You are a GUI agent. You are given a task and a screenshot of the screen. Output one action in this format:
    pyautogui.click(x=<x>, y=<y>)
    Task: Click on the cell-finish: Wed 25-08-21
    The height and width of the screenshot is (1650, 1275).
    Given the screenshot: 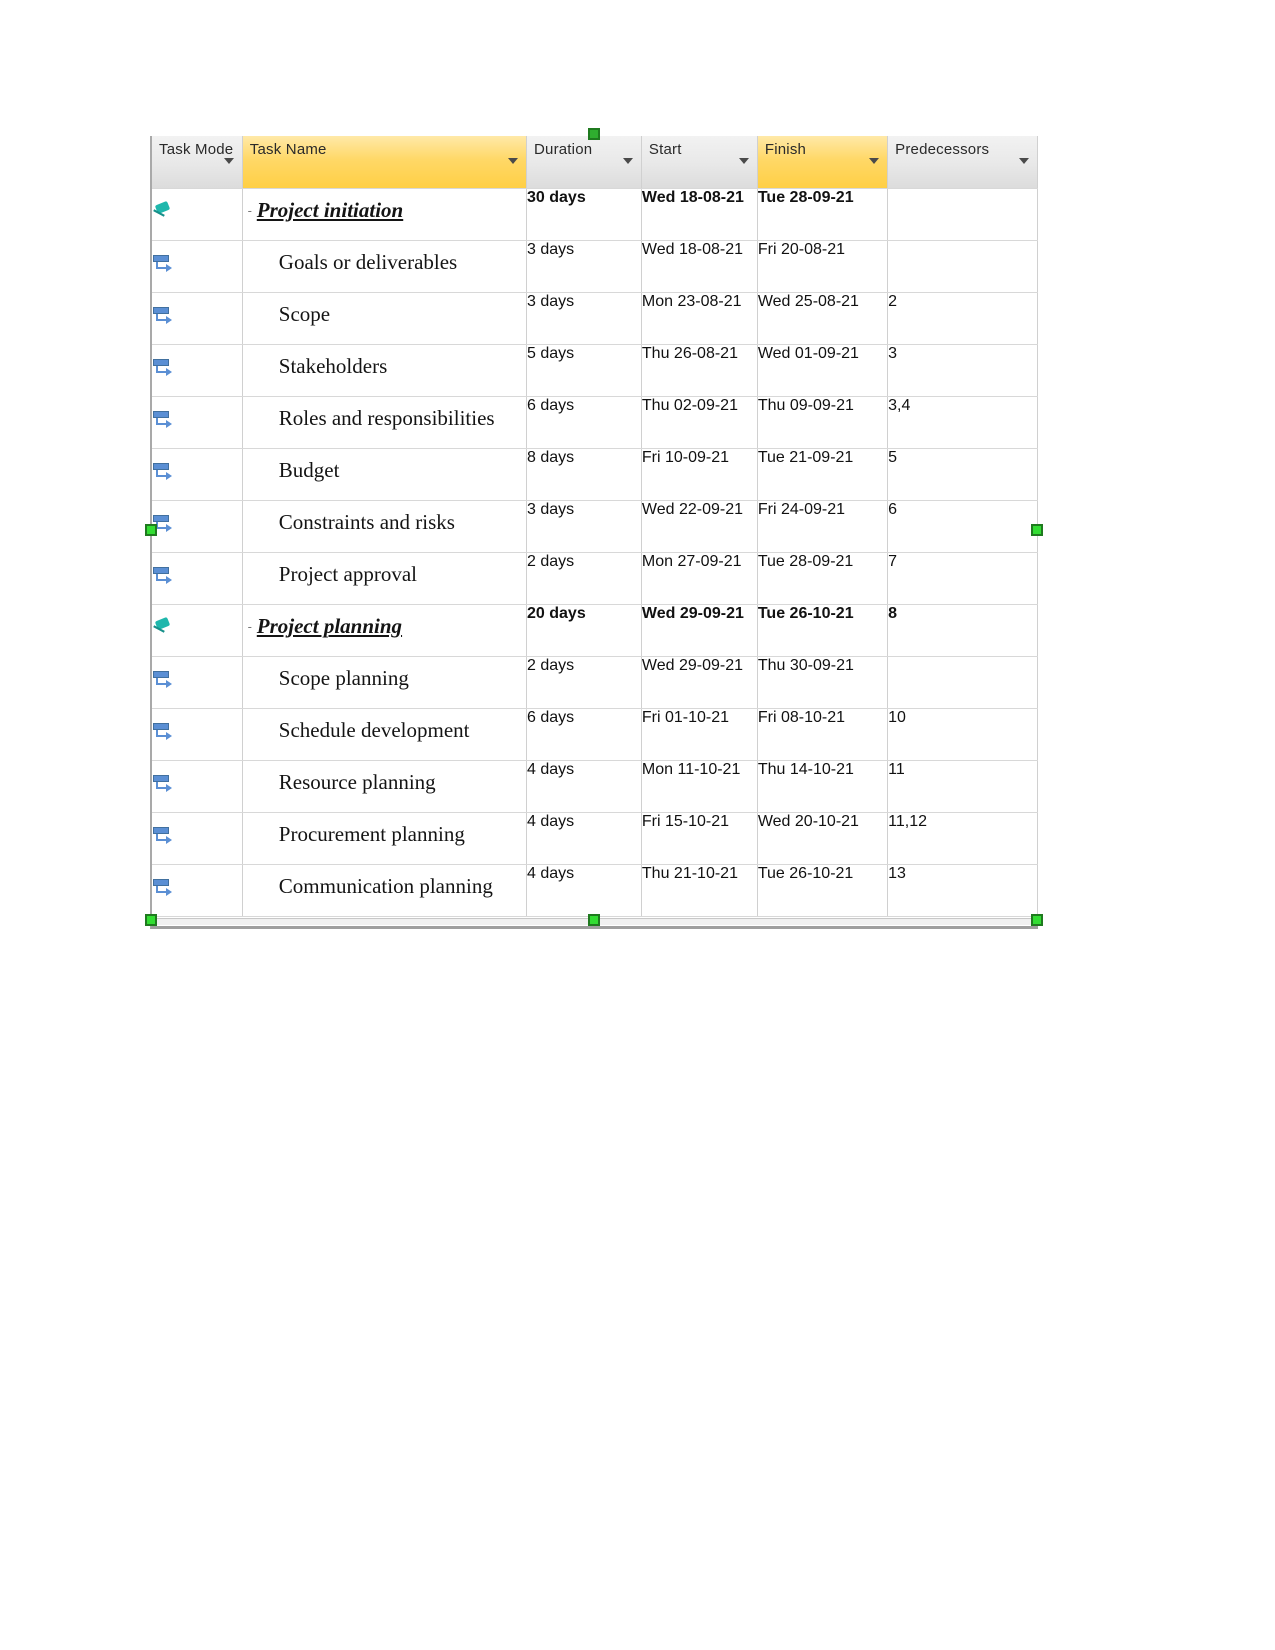 What is the action you would take?
    pyautogui.click(x=823, y=318)
    